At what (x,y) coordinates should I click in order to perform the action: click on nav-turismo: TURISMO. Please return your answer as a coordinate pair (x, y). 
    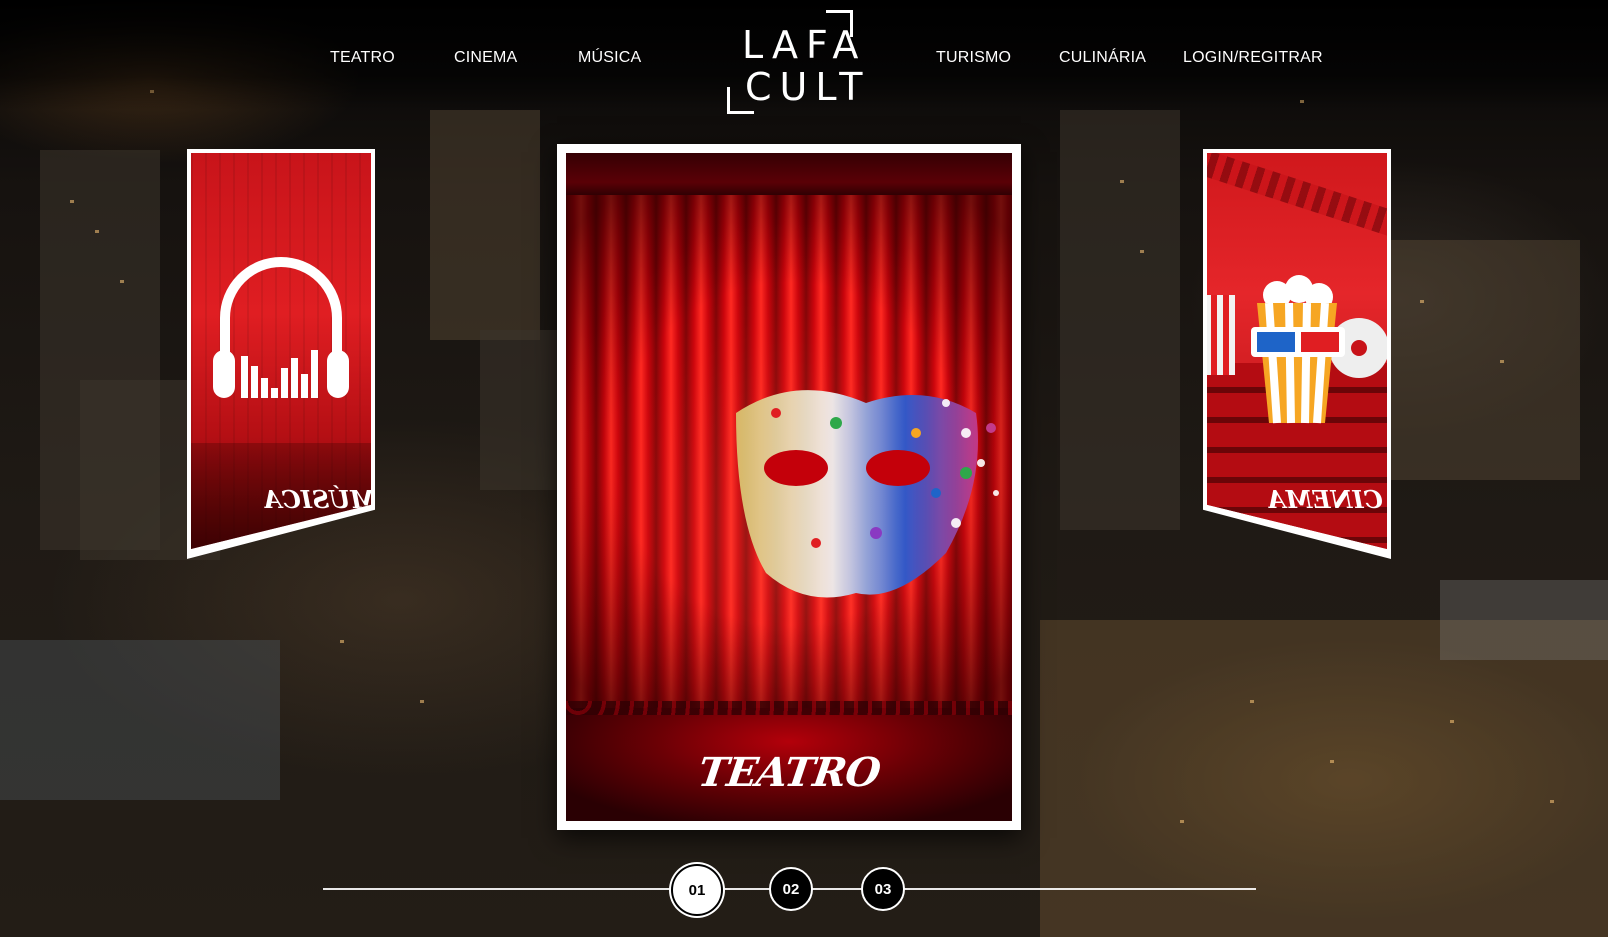
    Looking at the image, I should click on (973, 58).